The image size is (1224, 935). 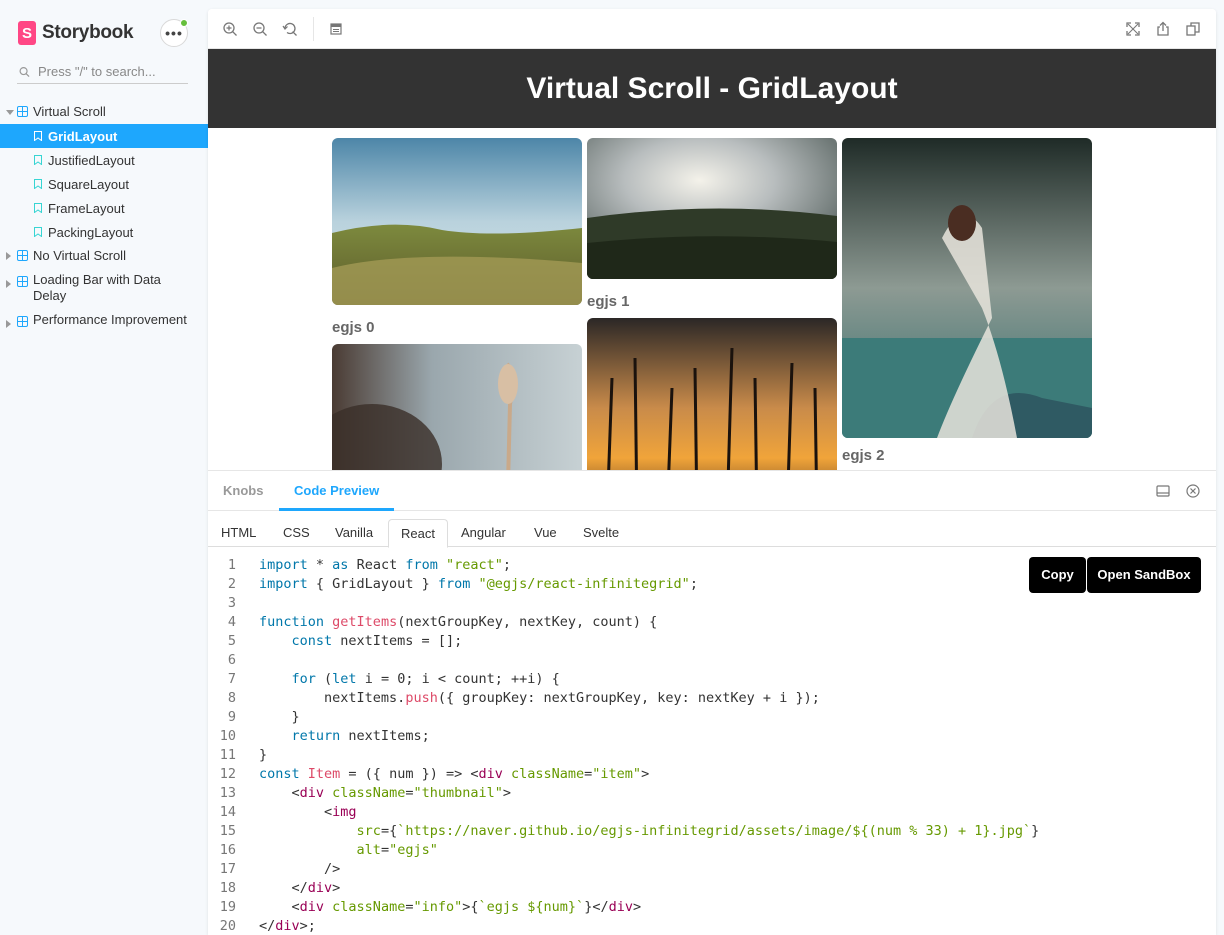 I want to click on story-grid-layout: GridLayout, so click(x=104, y=136).